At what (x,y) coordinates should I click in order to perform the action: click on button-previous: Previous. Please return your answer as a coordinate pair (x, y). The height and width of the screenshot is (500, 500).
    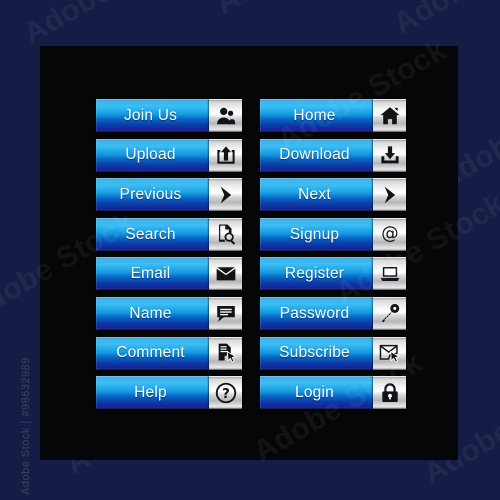
    Looking at the image, I should click on (169, 195).